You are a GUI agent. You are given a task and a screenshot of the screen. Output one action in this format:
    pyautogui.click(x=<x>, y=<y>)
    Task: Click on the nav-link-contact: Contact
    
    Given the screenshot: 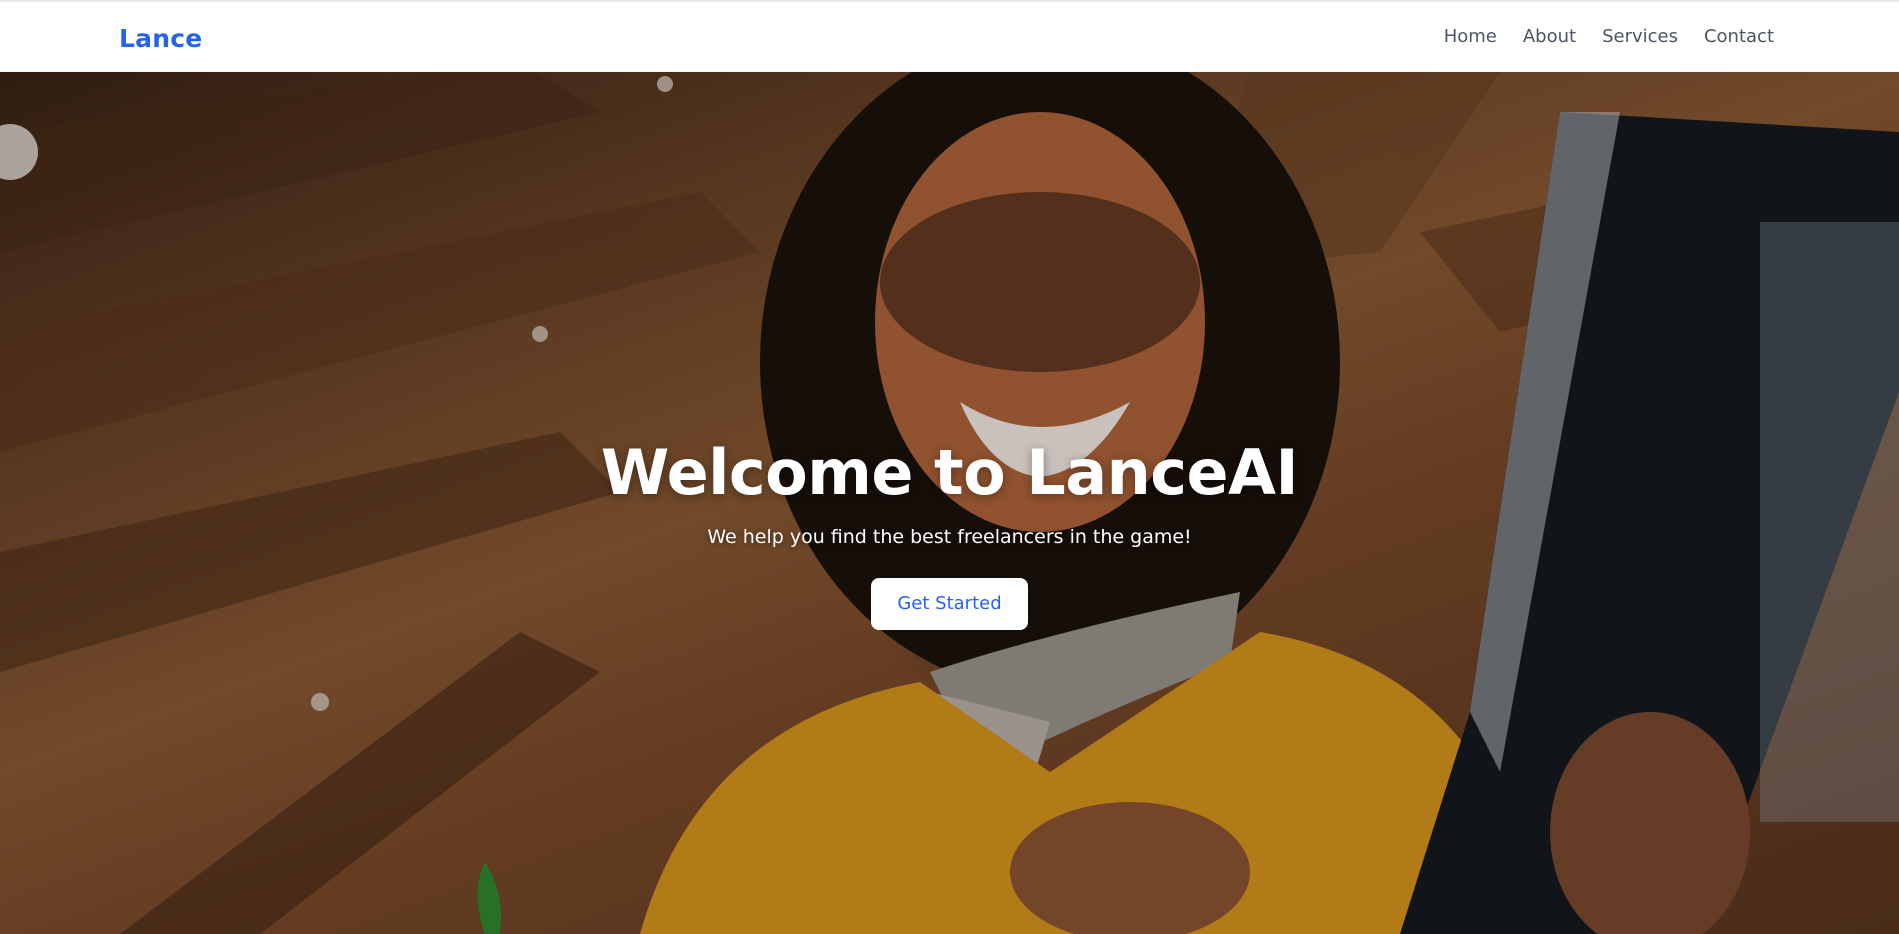 What is the action you would take?
    pyautogui.click(x=1739, y=36)
    